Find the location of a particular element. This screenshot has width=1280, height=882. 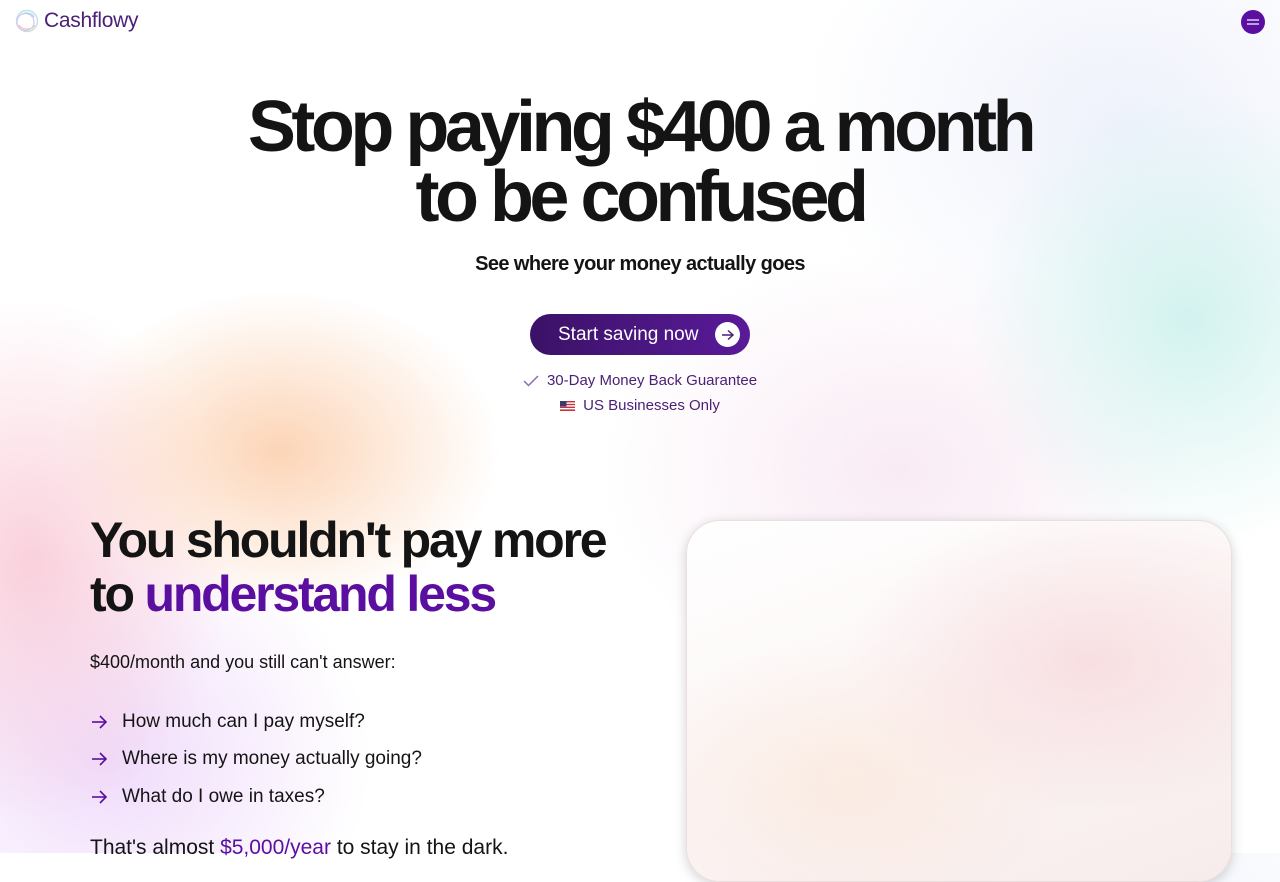

question-text: What do I owe in taxes? is located at coordinates (223, 796).